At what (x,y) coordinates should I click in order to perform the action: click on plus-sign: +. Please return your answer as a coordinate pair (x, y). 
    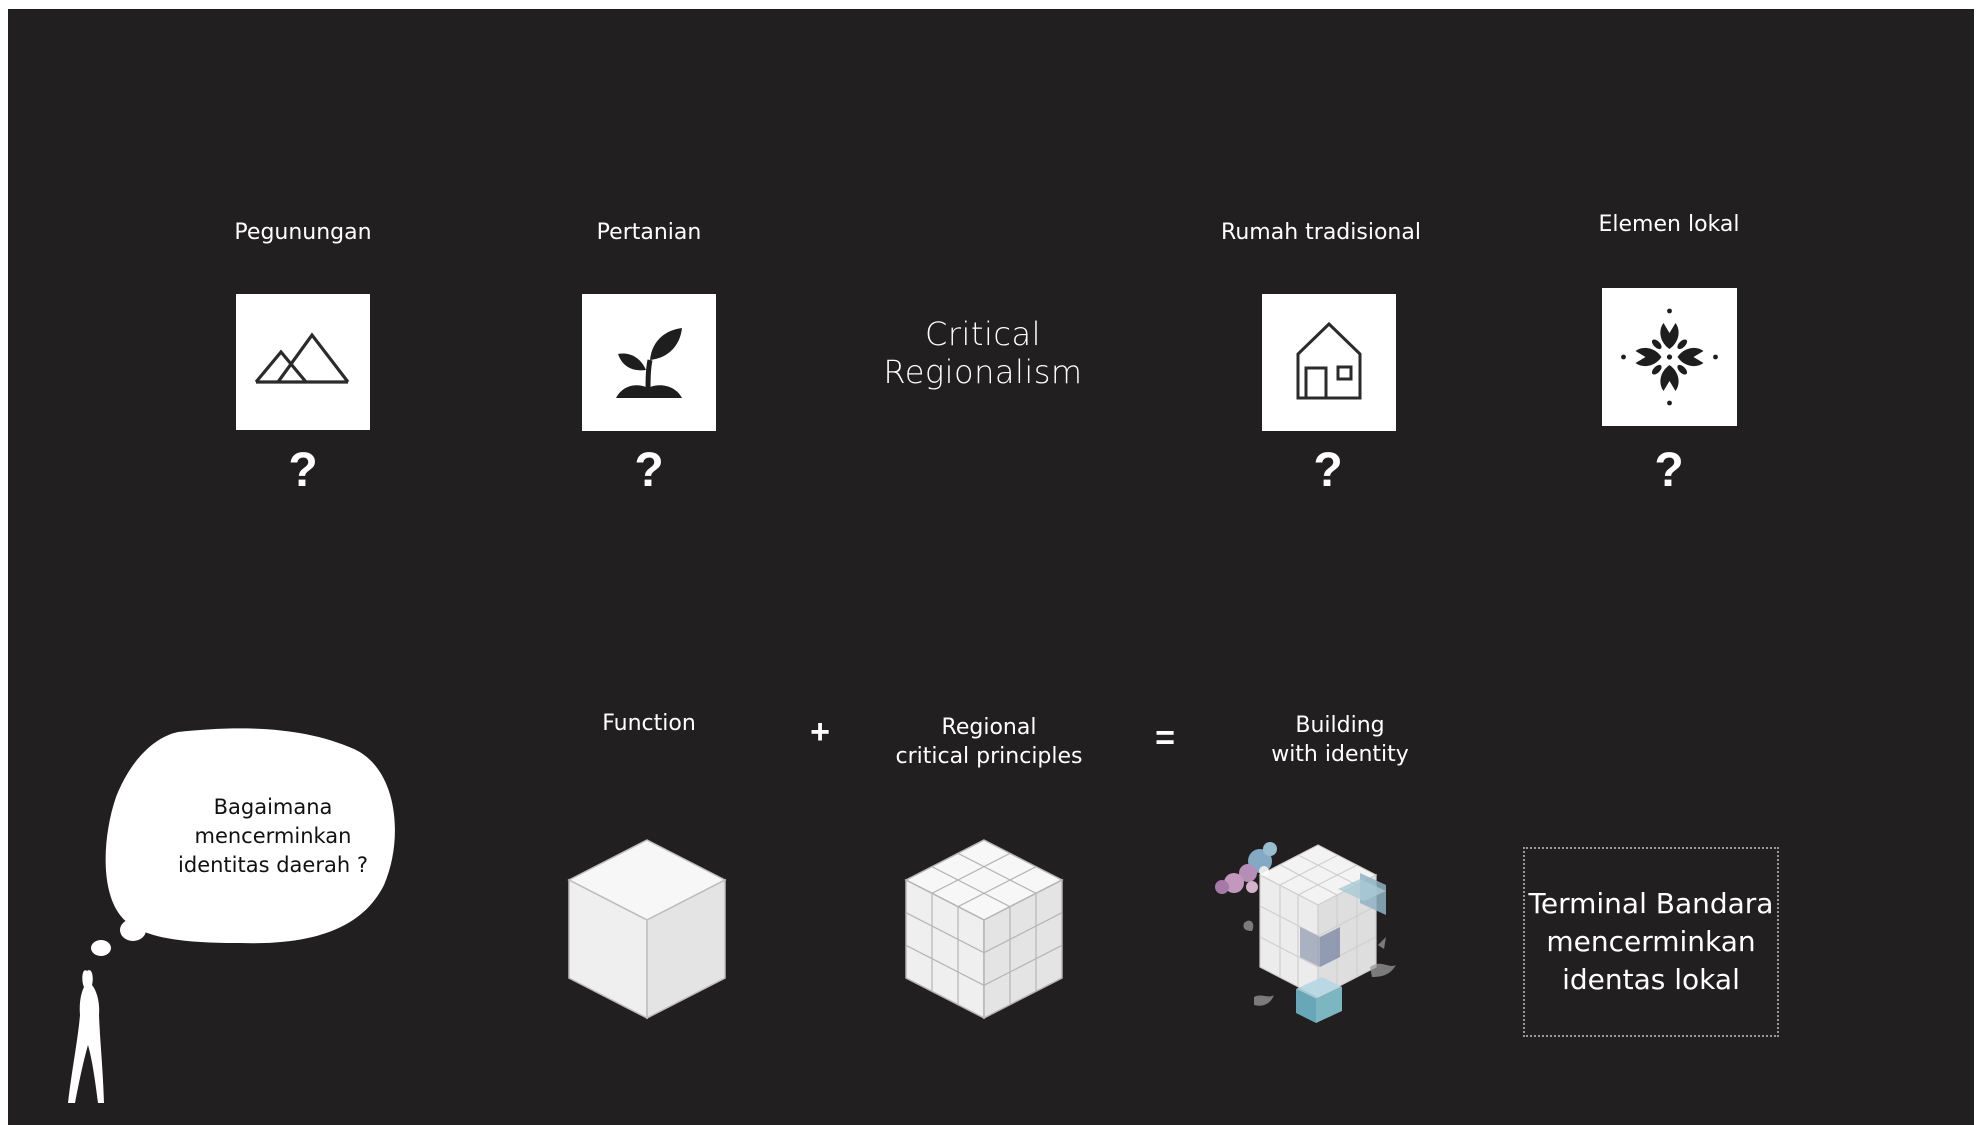
    Looking at the image, I should click on (820, 732).